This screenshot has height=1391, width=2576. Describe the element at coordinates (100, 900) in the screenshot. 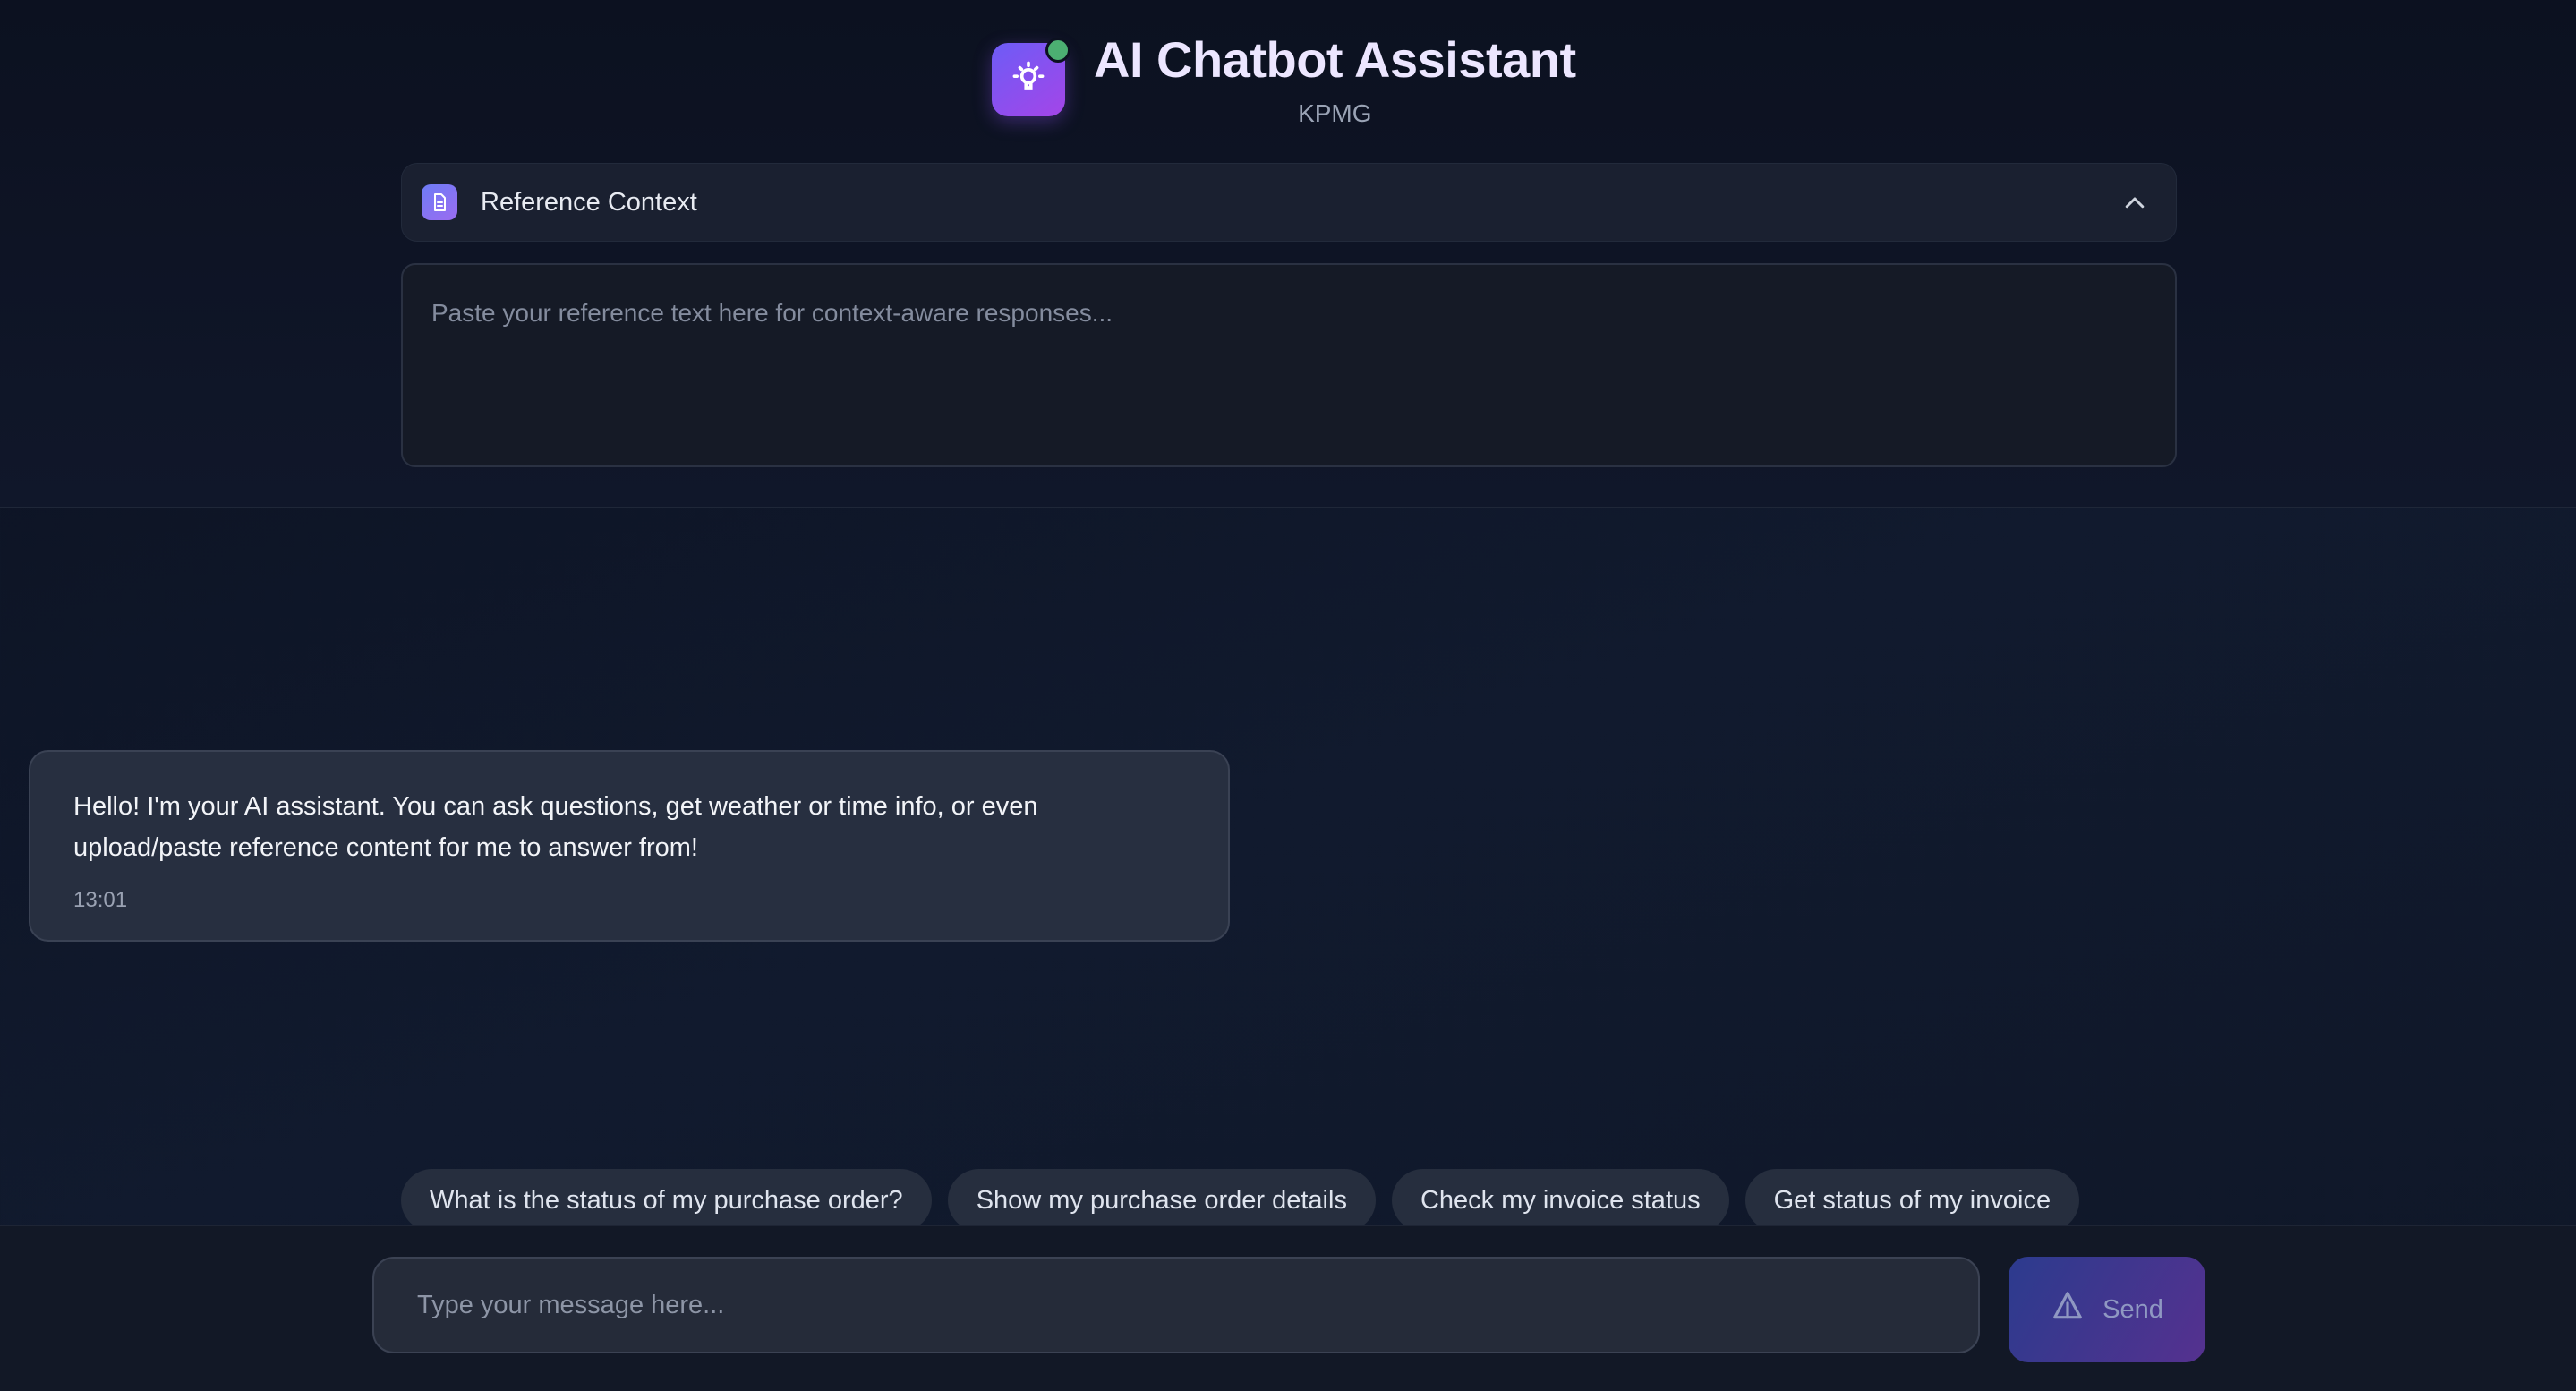

I see `message-timestamp: 13:01` at that location.